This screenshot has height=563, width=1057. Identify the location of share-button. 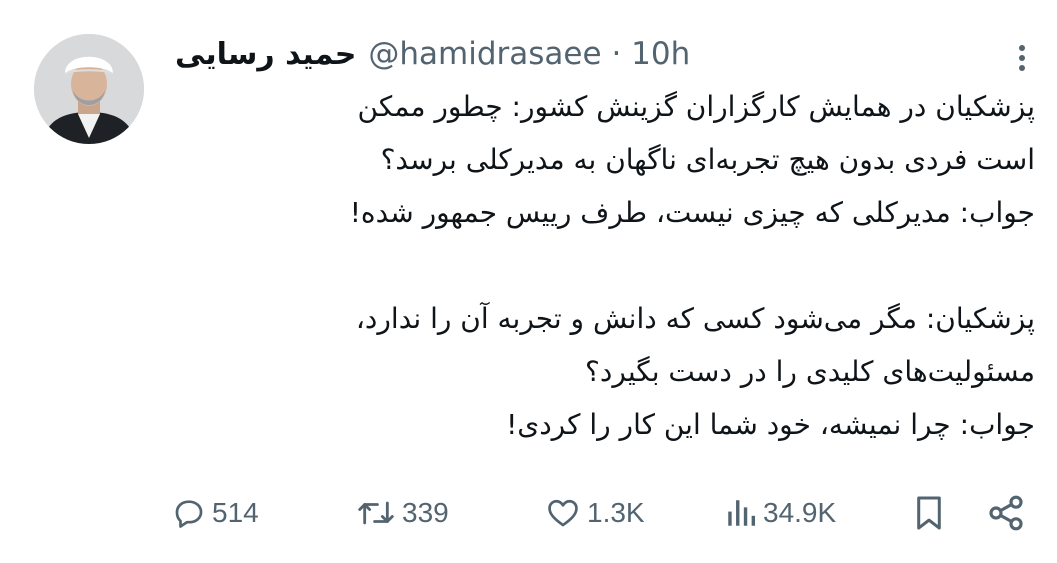
(1006, 513).